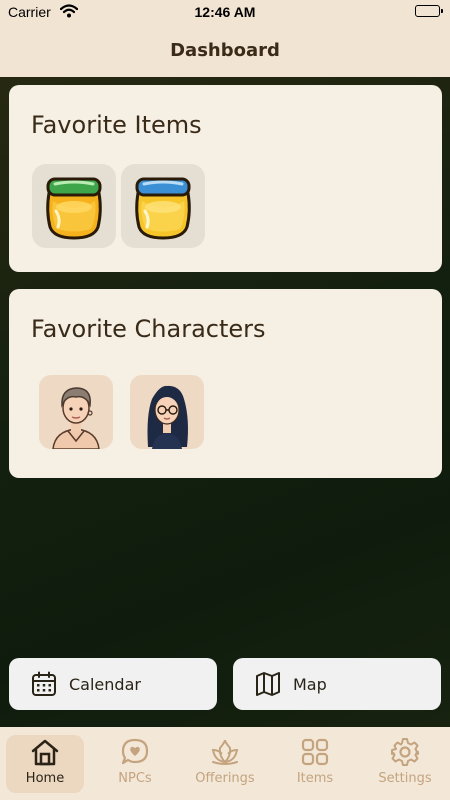  What do you see at coordinates (45, 752) in the screenshot?
I see `house-icon` at bounding box center [45, 752].